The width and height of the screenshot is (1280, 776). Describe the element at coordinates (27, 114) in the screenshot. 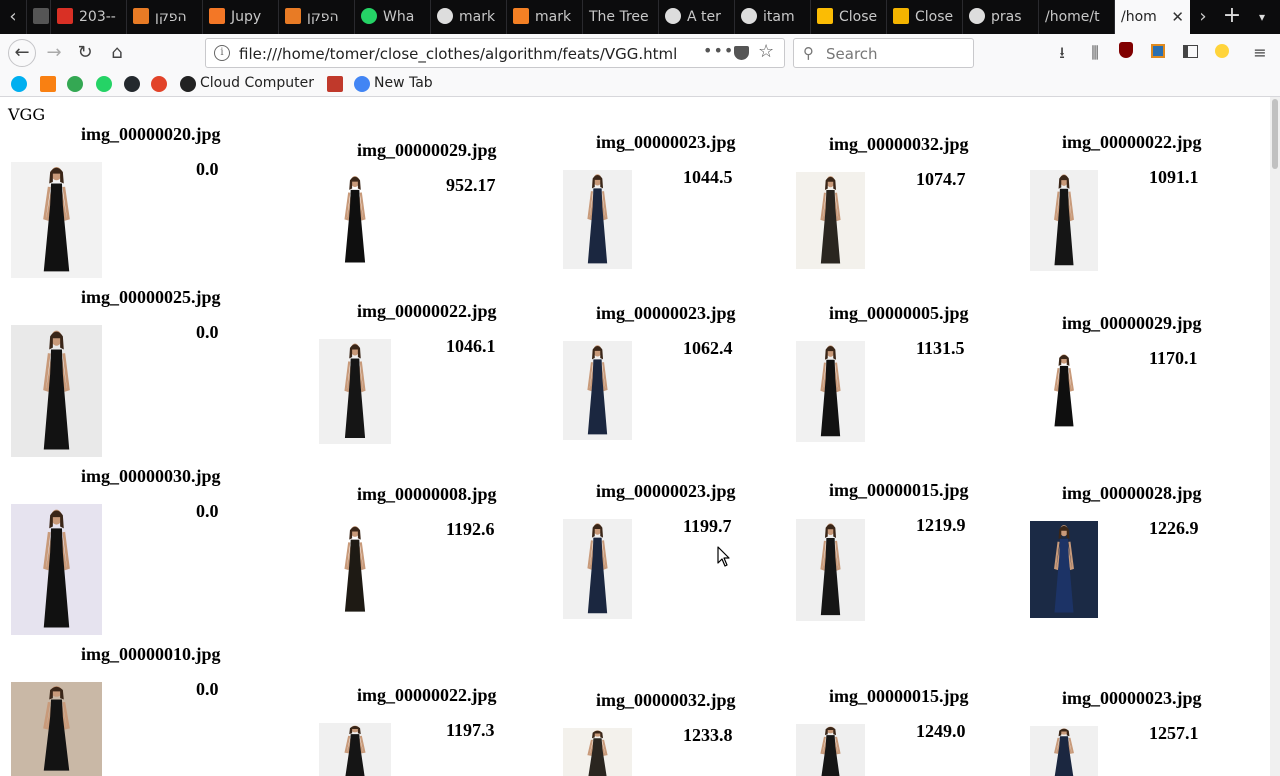

I see `page-title: VGG` at that location.